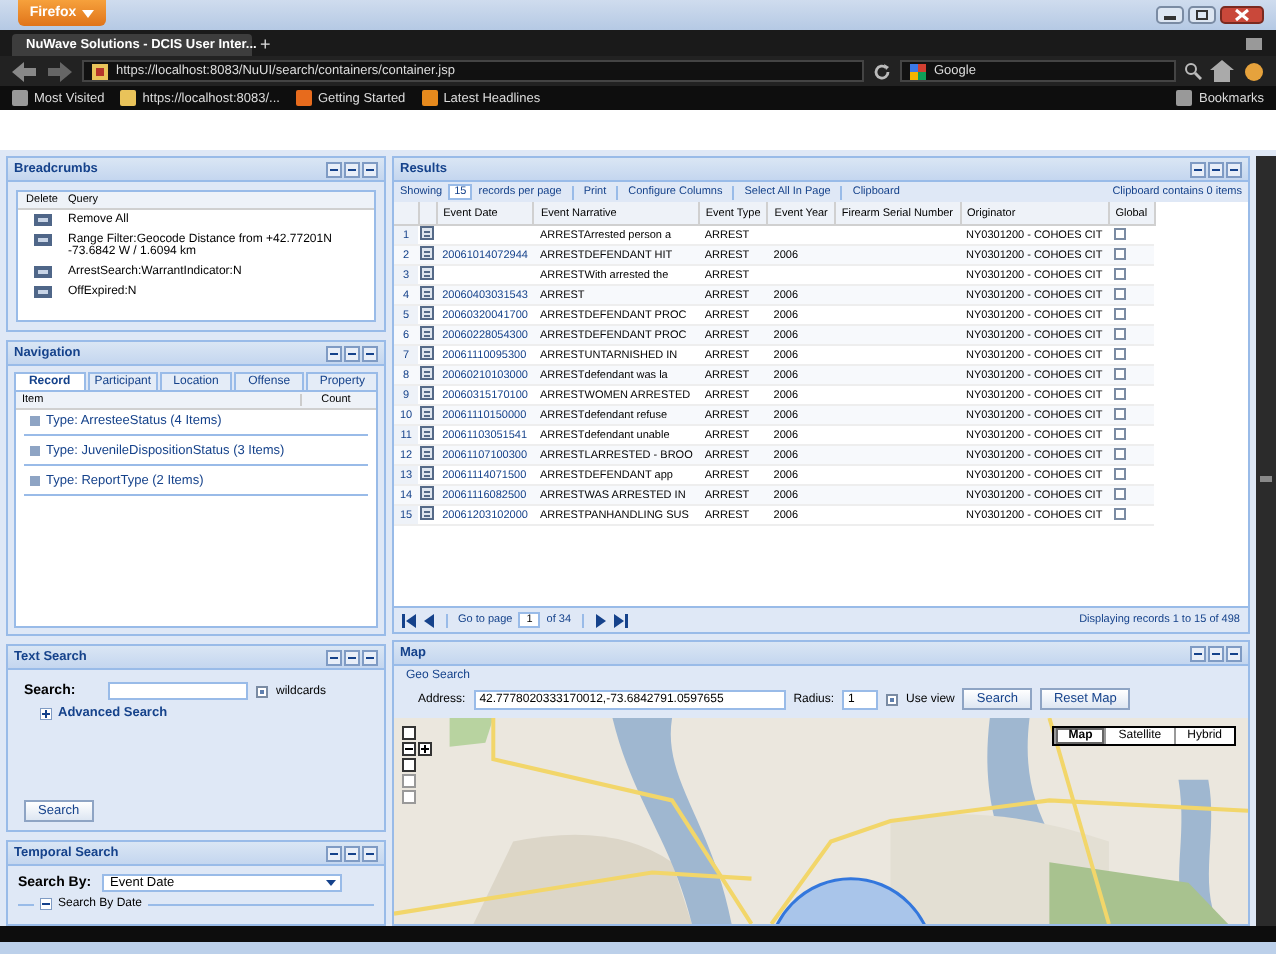 Image resolution: width=1276 pixels, height=954 pixels. Describe the element at coordinates (1222, 71) in the screenshot. I see `home-icon` at that location.